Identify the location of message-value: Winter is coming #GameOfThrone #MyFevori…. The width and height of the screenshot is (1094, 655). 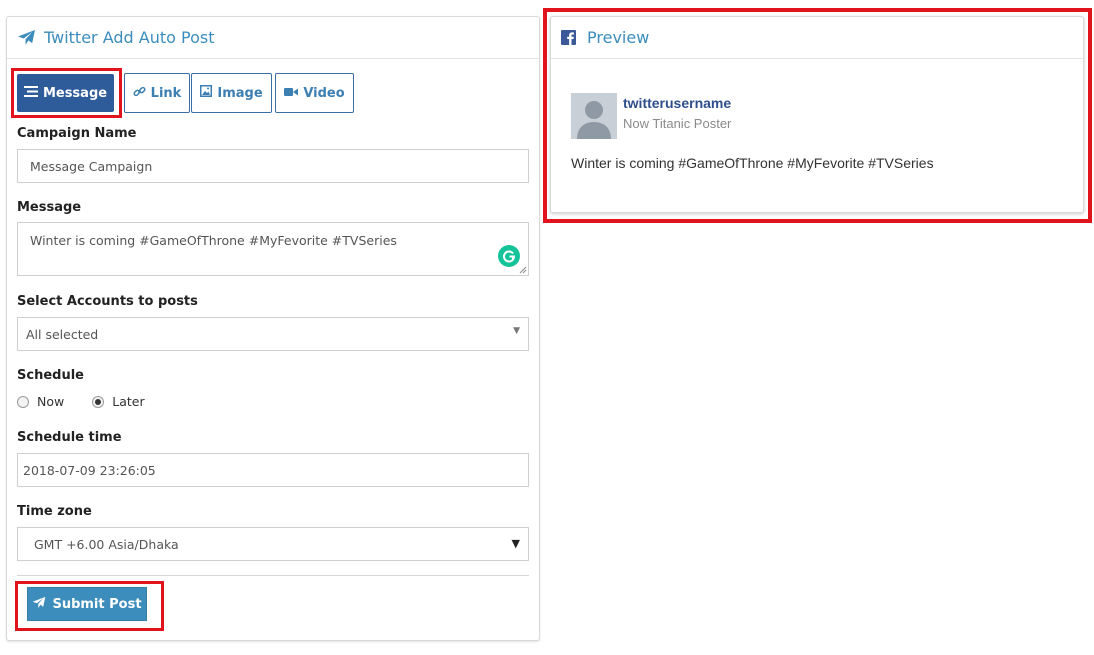
(213, 240).